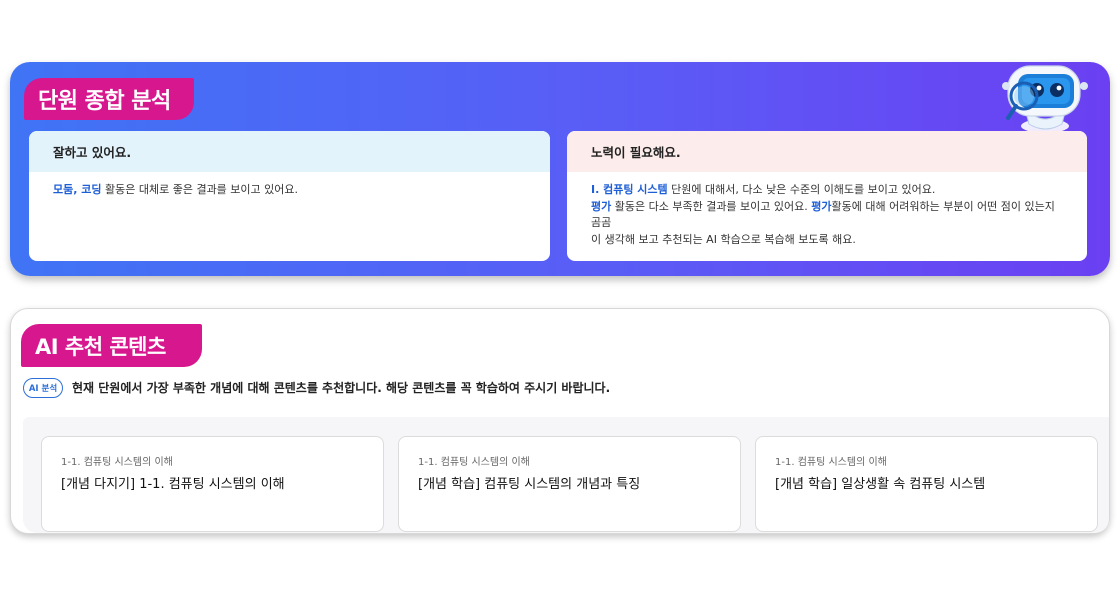 The height and width of the screenshot is (601, 1120). What do you see at coordinates (821, 206) in the screenshot?
I see `weakness-eval-highlight-2: 평가` at bounding box center [821, 206].